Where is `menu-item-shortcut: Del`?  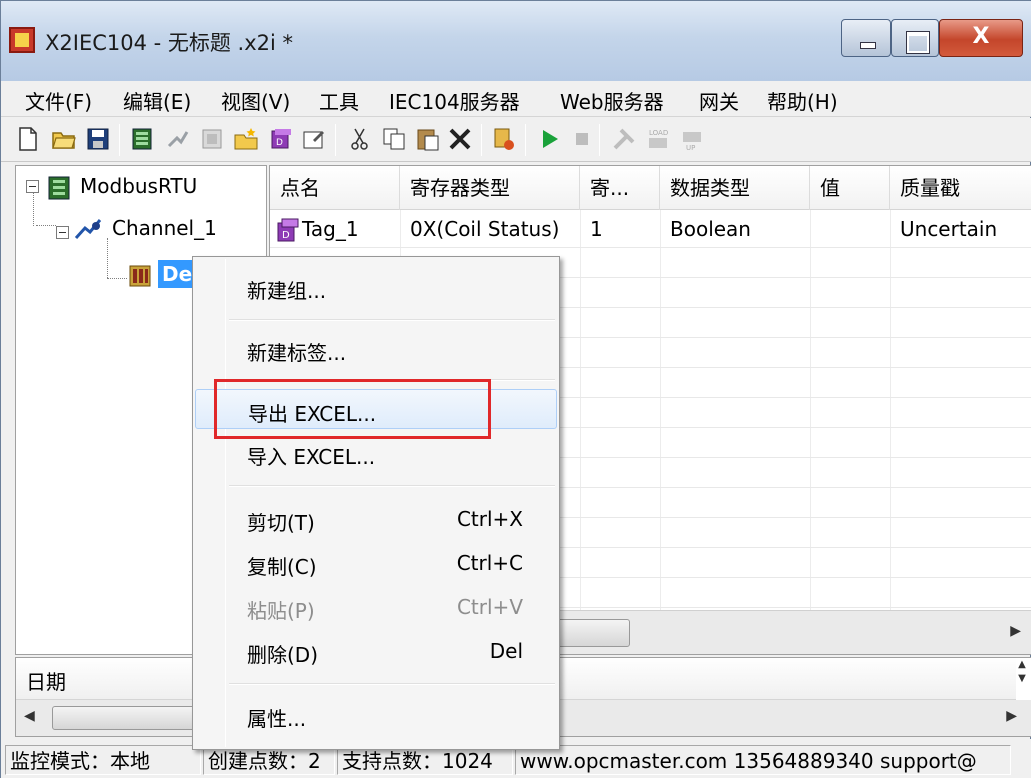 menu-item-shortcut: Del is located at coordinates (506, 651).